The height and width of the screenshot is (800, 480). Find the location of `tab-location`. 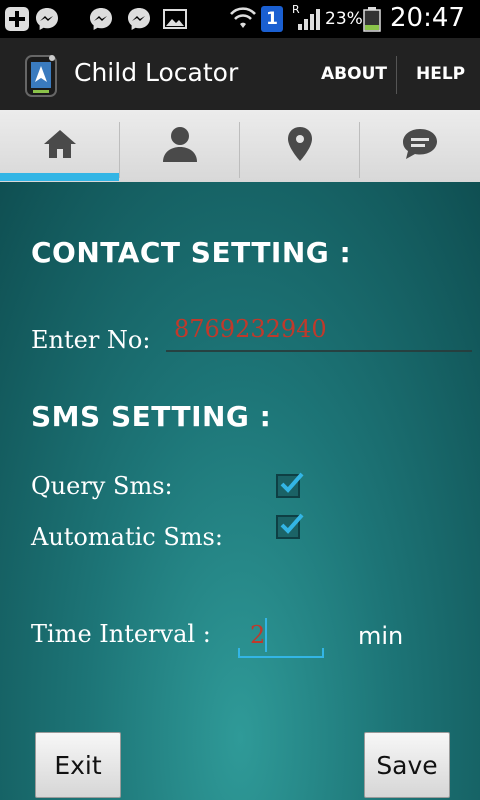

tab-location is located at coordinates (299, 146).